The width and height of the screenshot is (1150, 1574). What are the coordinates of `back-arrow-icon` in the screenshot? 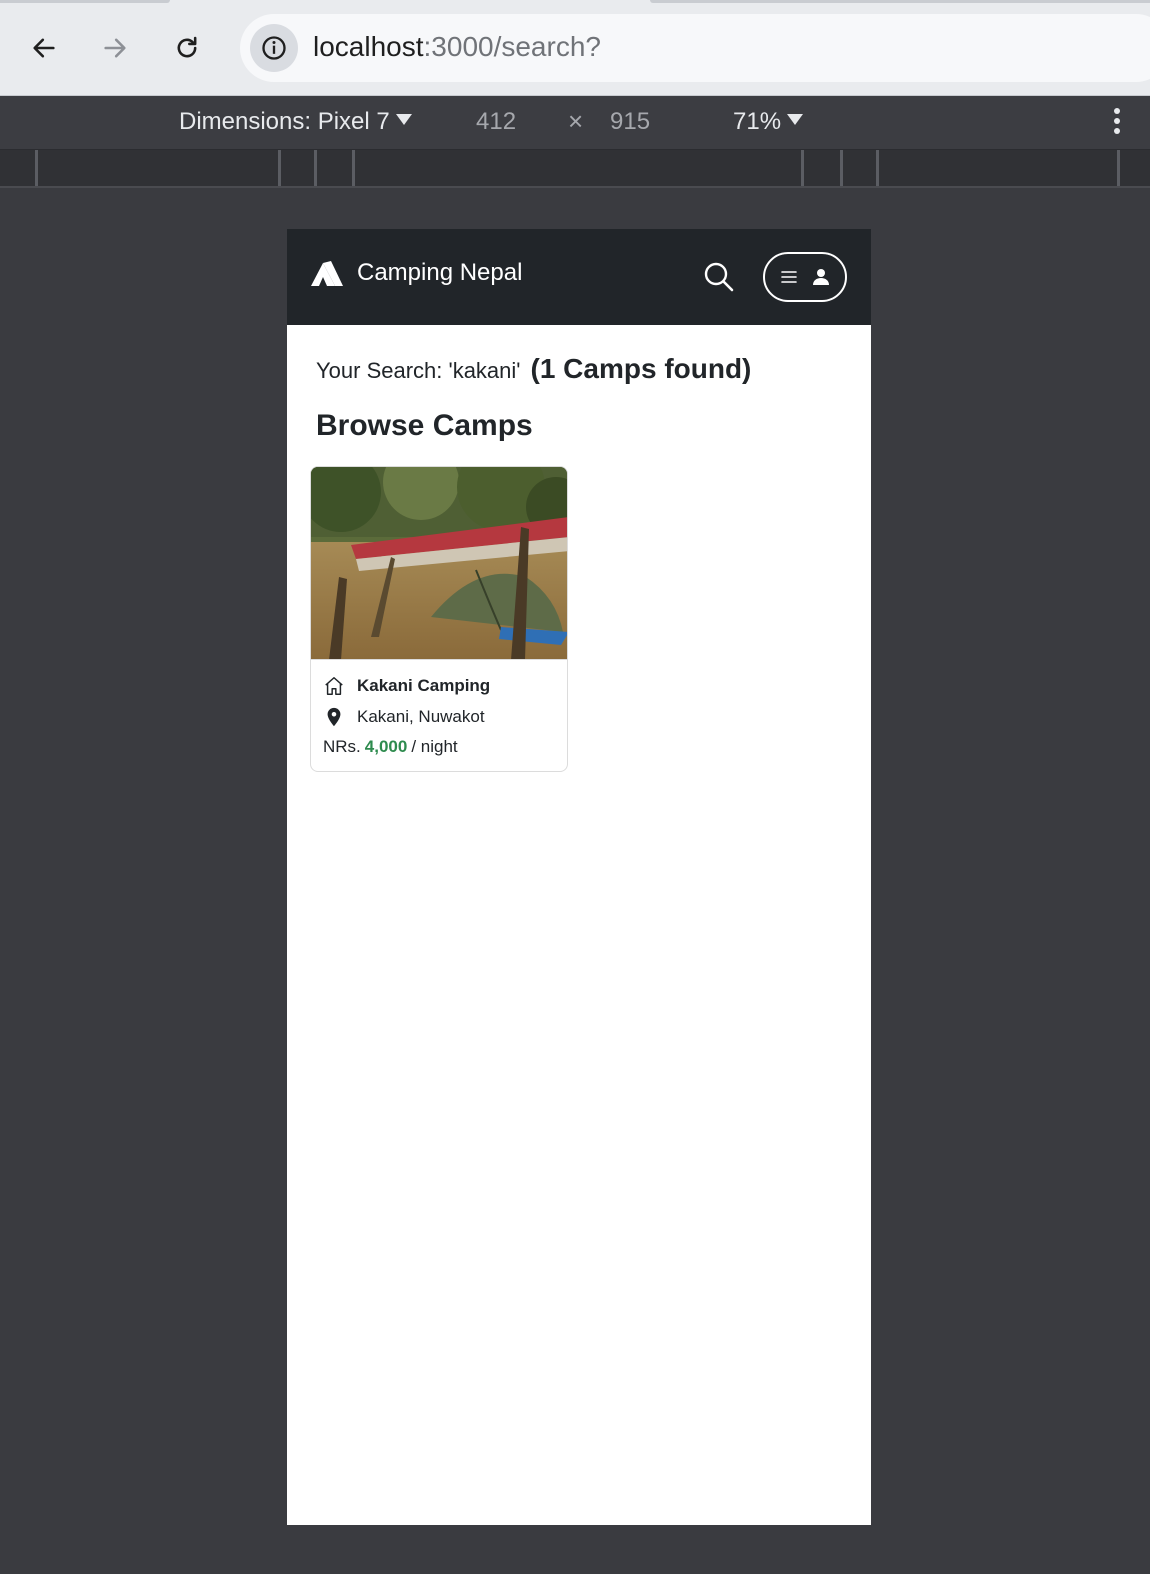 It's located at (44, 48).